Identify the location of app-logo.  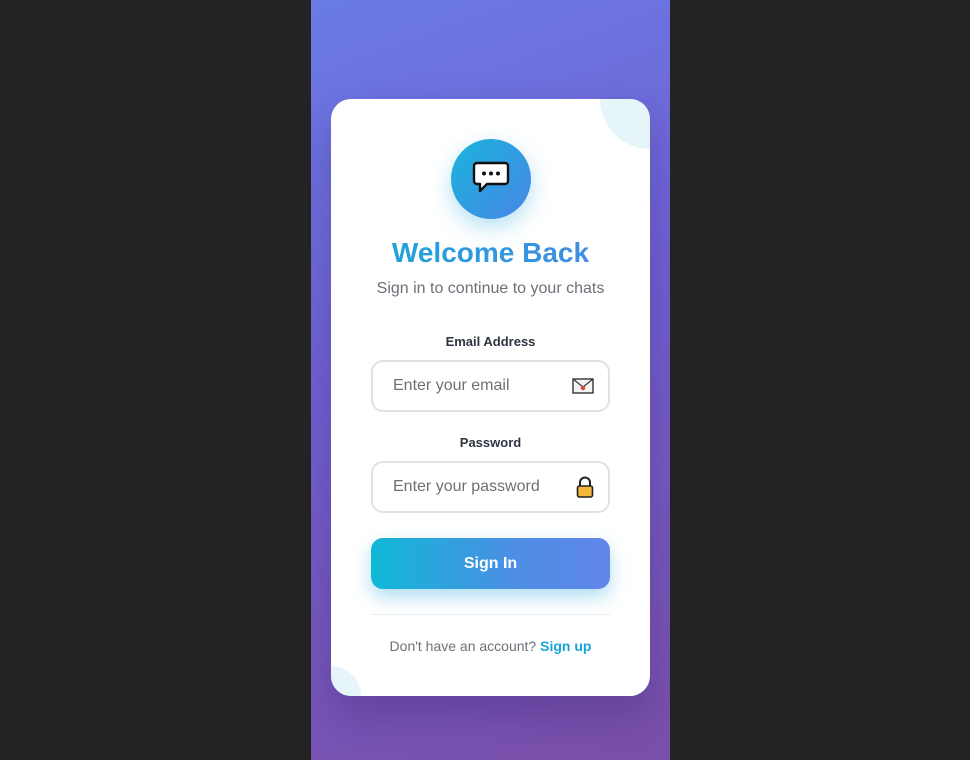
(491, 179).